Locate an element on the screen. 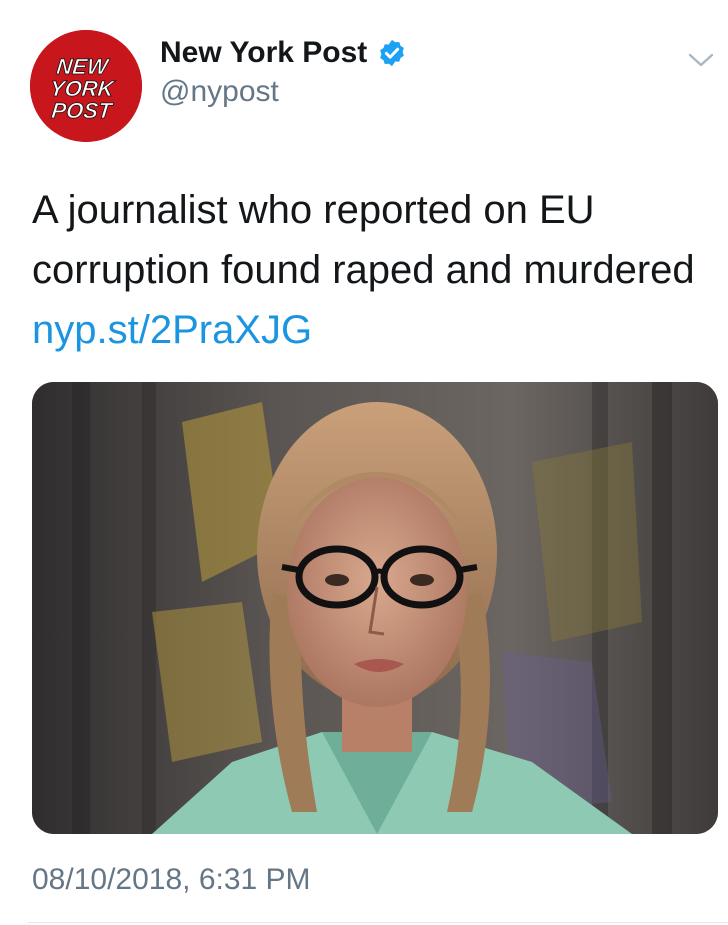  verified-badge-icon is located at coordinates (392, 53).